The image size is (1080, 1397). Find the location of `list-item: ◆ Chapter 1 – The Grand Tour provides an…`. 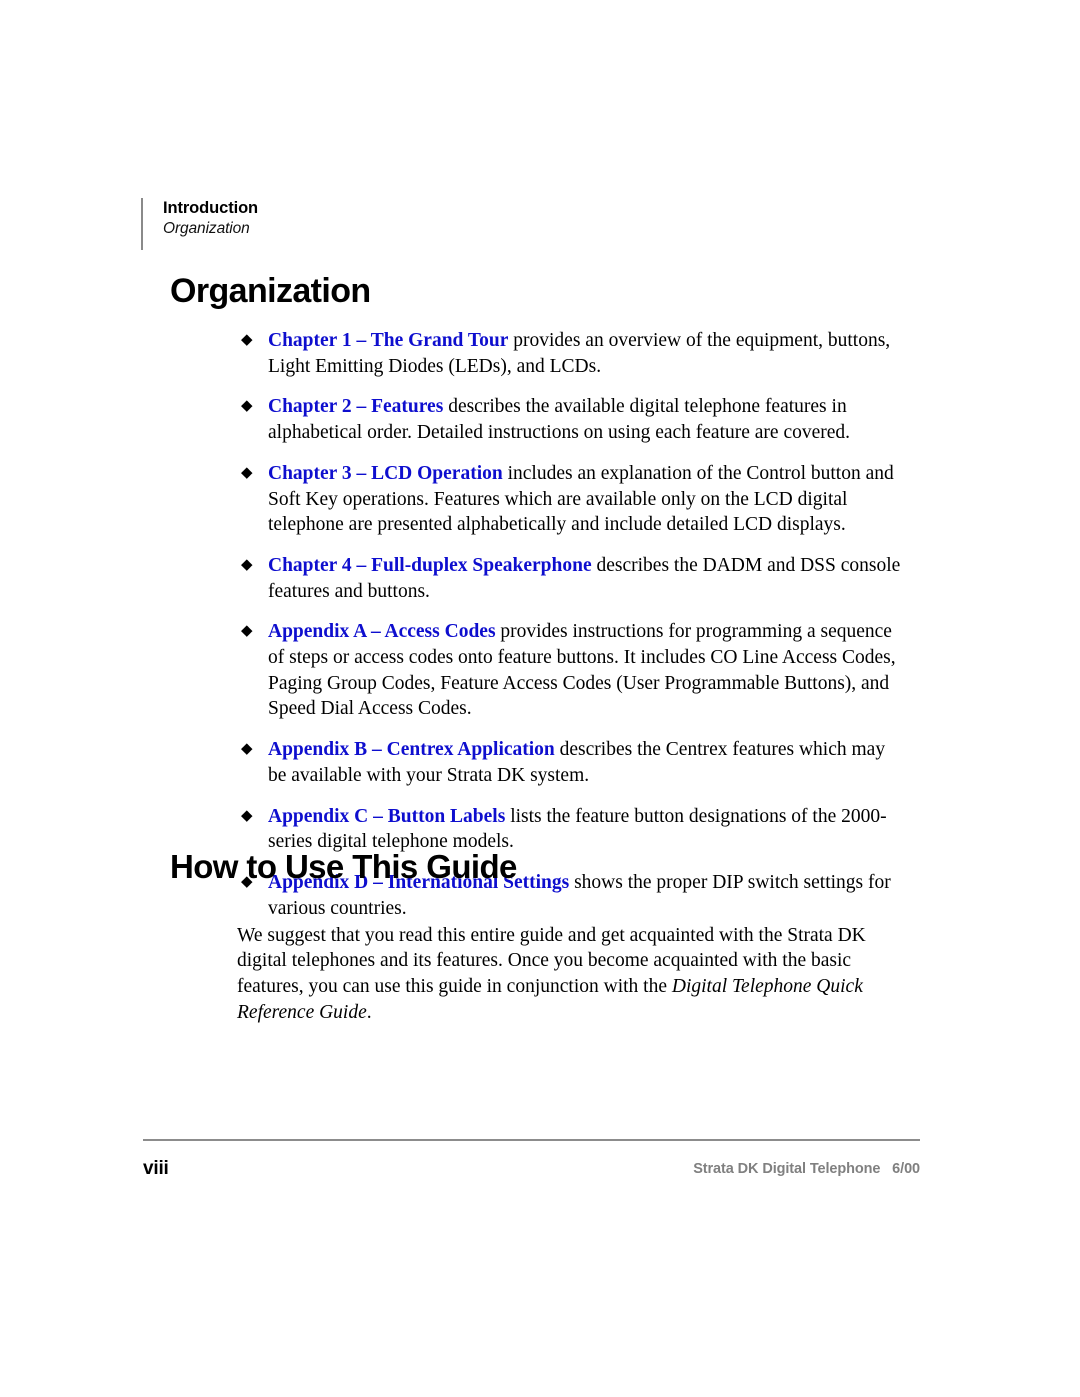

list-item: ◆ Chapter 1 – The Grand Tour provides an… is located at coordinates (573, 353).